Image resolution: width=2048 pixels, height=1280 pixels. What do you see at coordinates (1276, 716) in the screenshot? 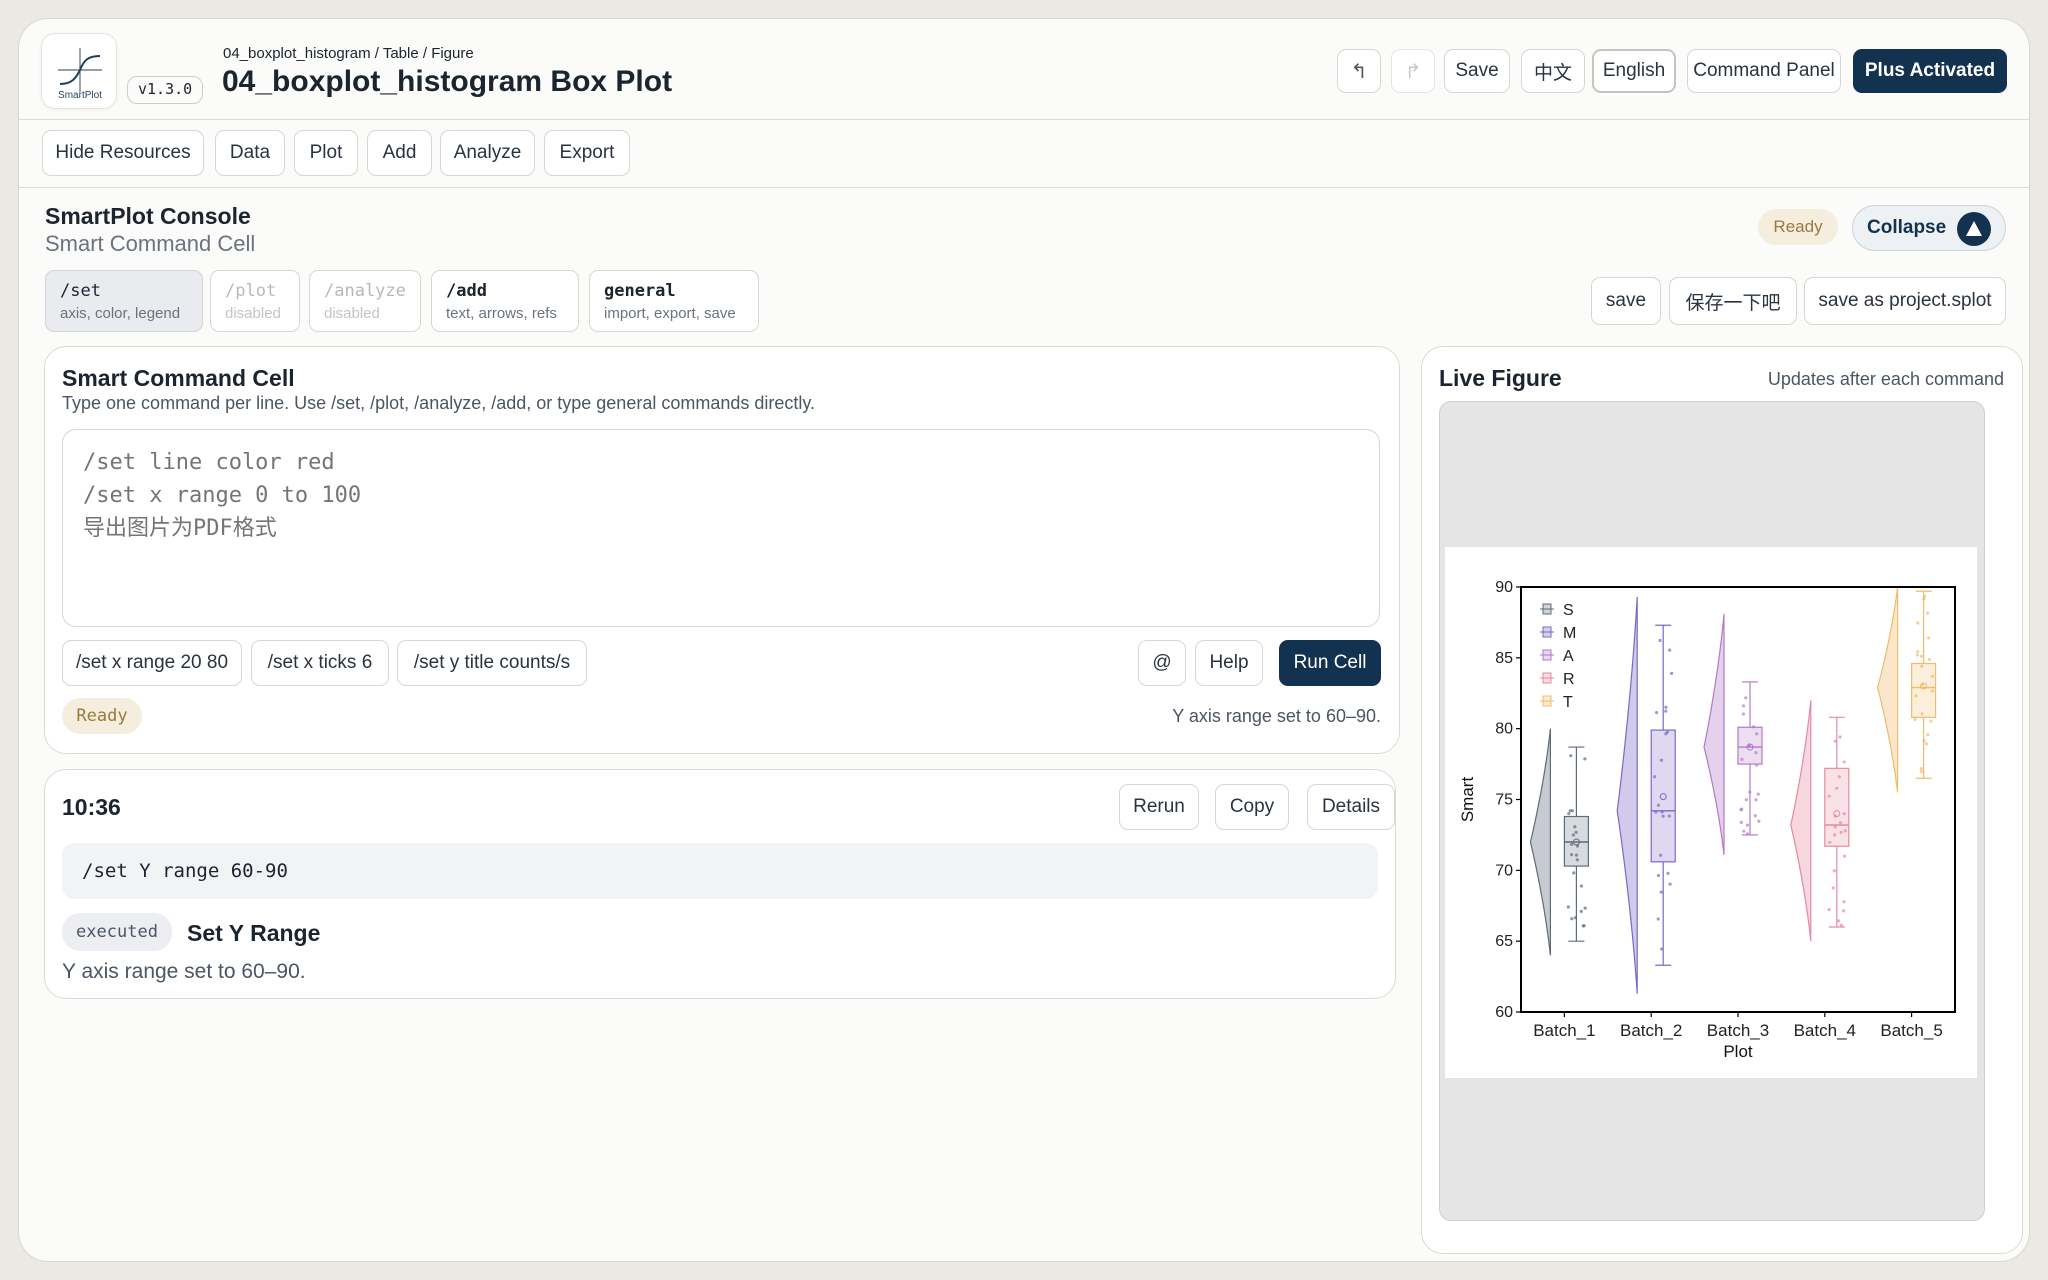
I see `cell-result-text: Y axis range set to 60–90.` at bounding box center [1276, 716].